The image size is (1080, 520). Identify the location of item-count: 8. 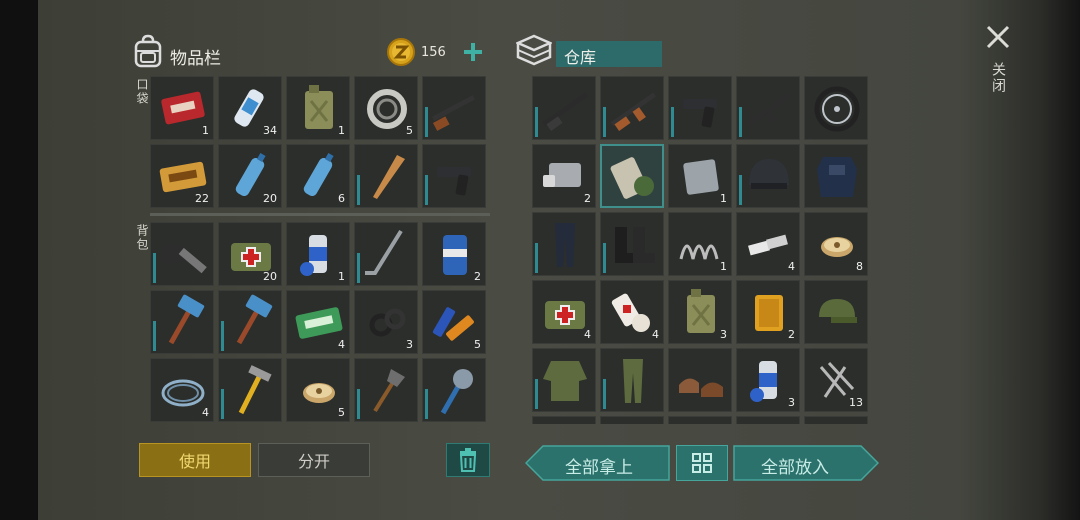
(859, 266).